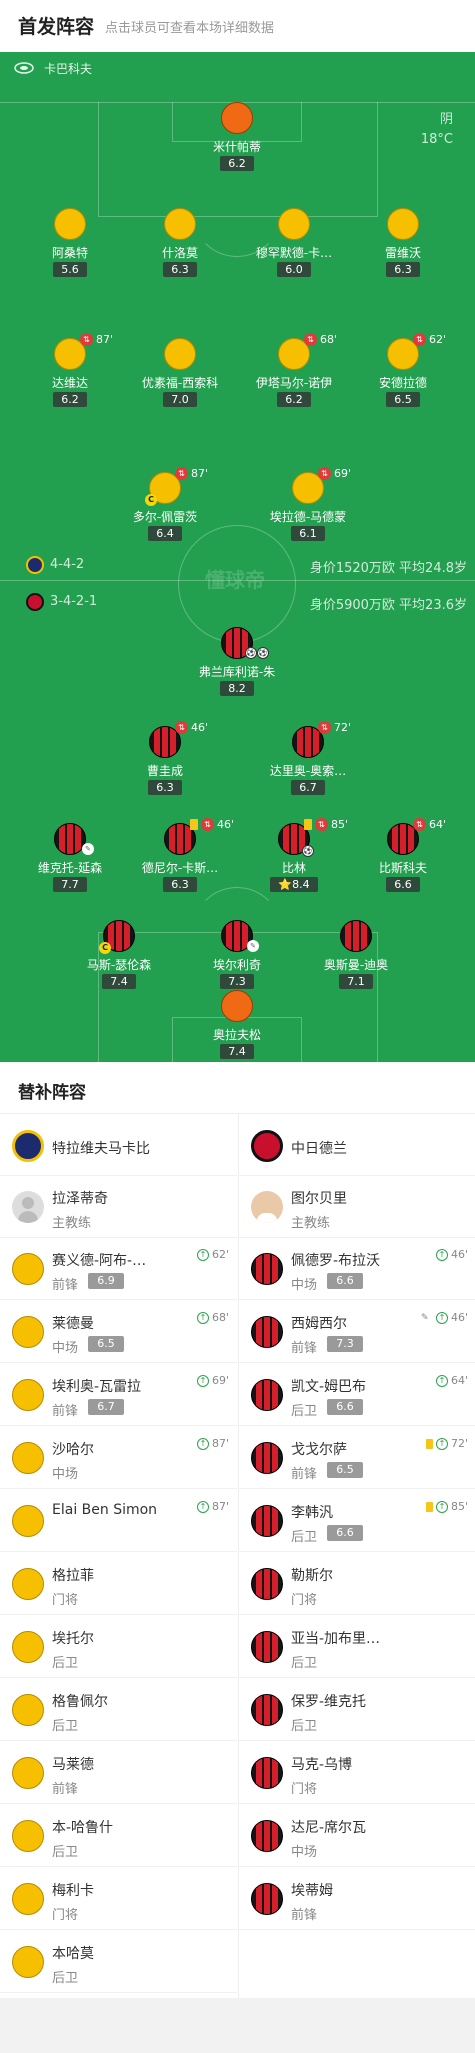 This screenshot has width=475, height=2053. What do you see at coordinates (403, 248) in the screenshot?
I see `player-home-def-4: 雷维沃 6.3` at bounding box center [403, 248].